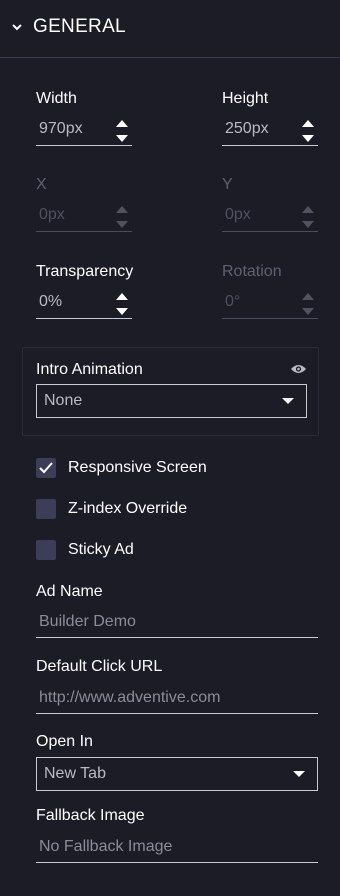 This screenshot has width=340, height=896. I want to click on transparency-increment-icon, so click(122, 296).